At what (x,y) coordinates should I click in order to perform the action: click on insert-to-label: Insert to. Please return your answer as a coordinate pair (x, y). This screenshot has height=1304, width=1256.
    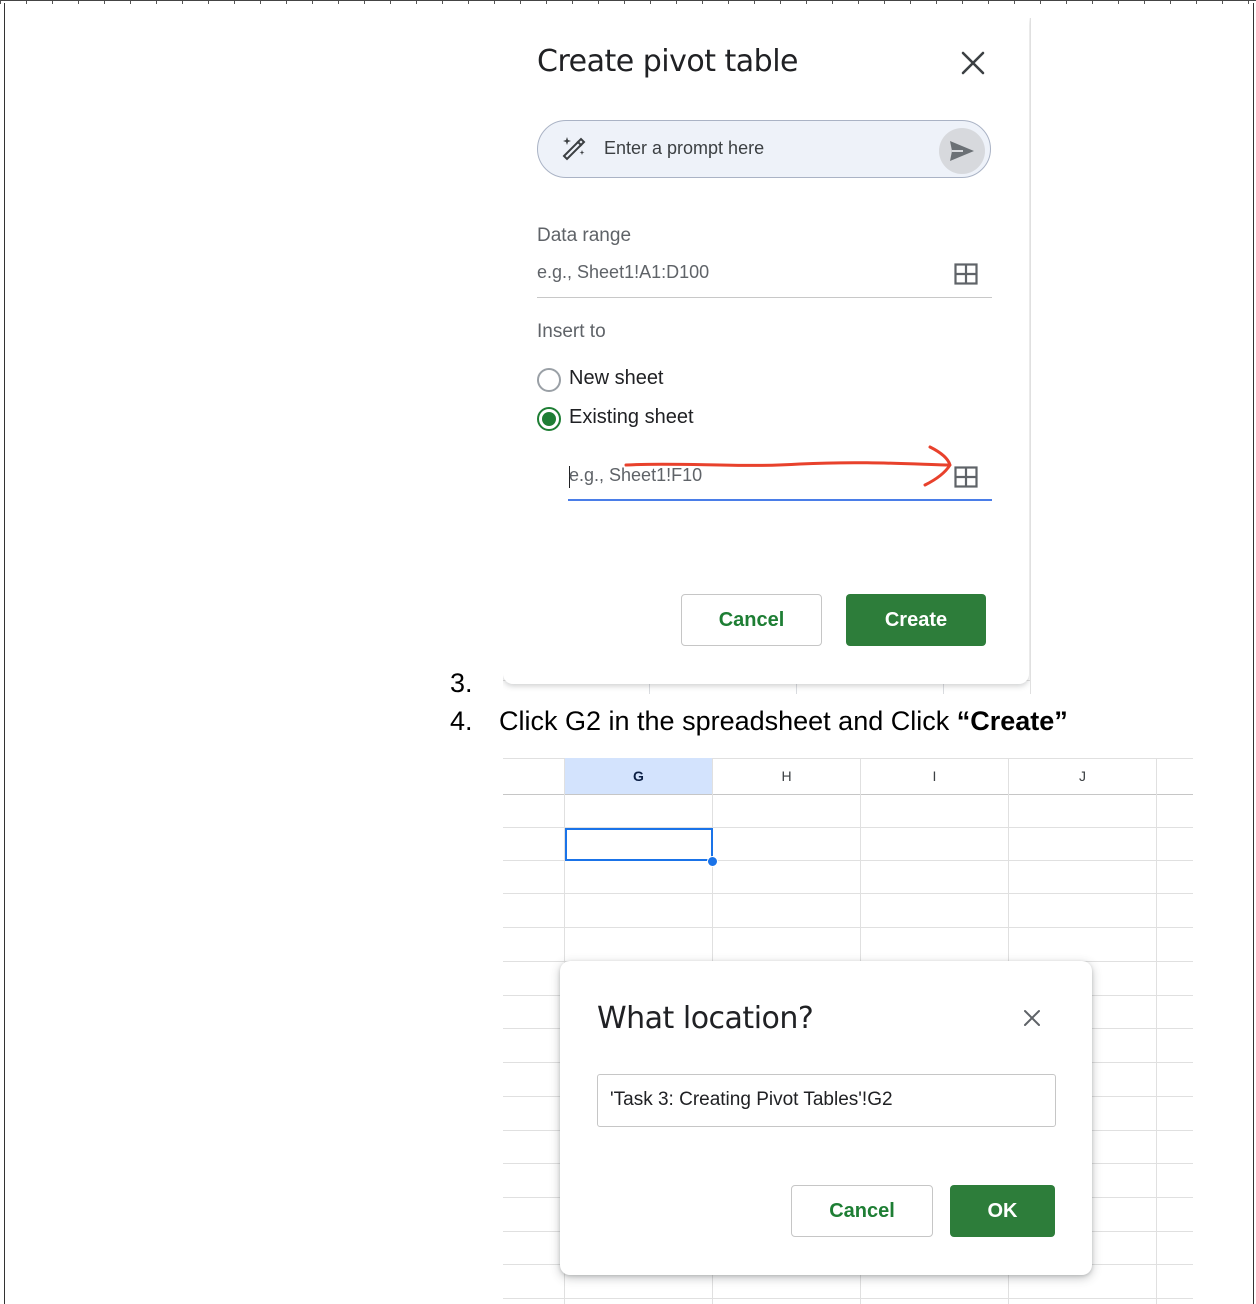
    Looking at the image, I should click on (571, 331).